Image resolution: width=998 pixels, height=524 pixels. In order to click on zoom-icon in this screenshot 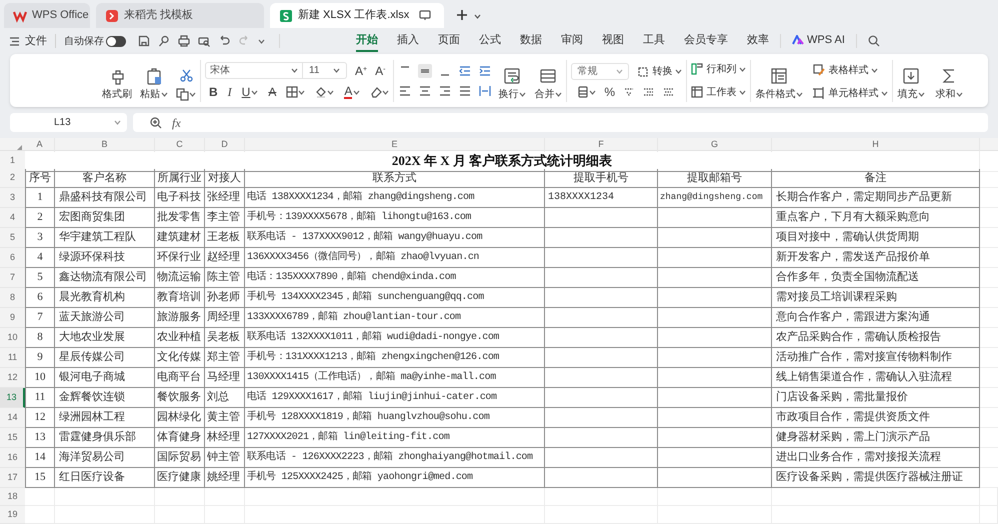, I will do `click(156, 122)`.